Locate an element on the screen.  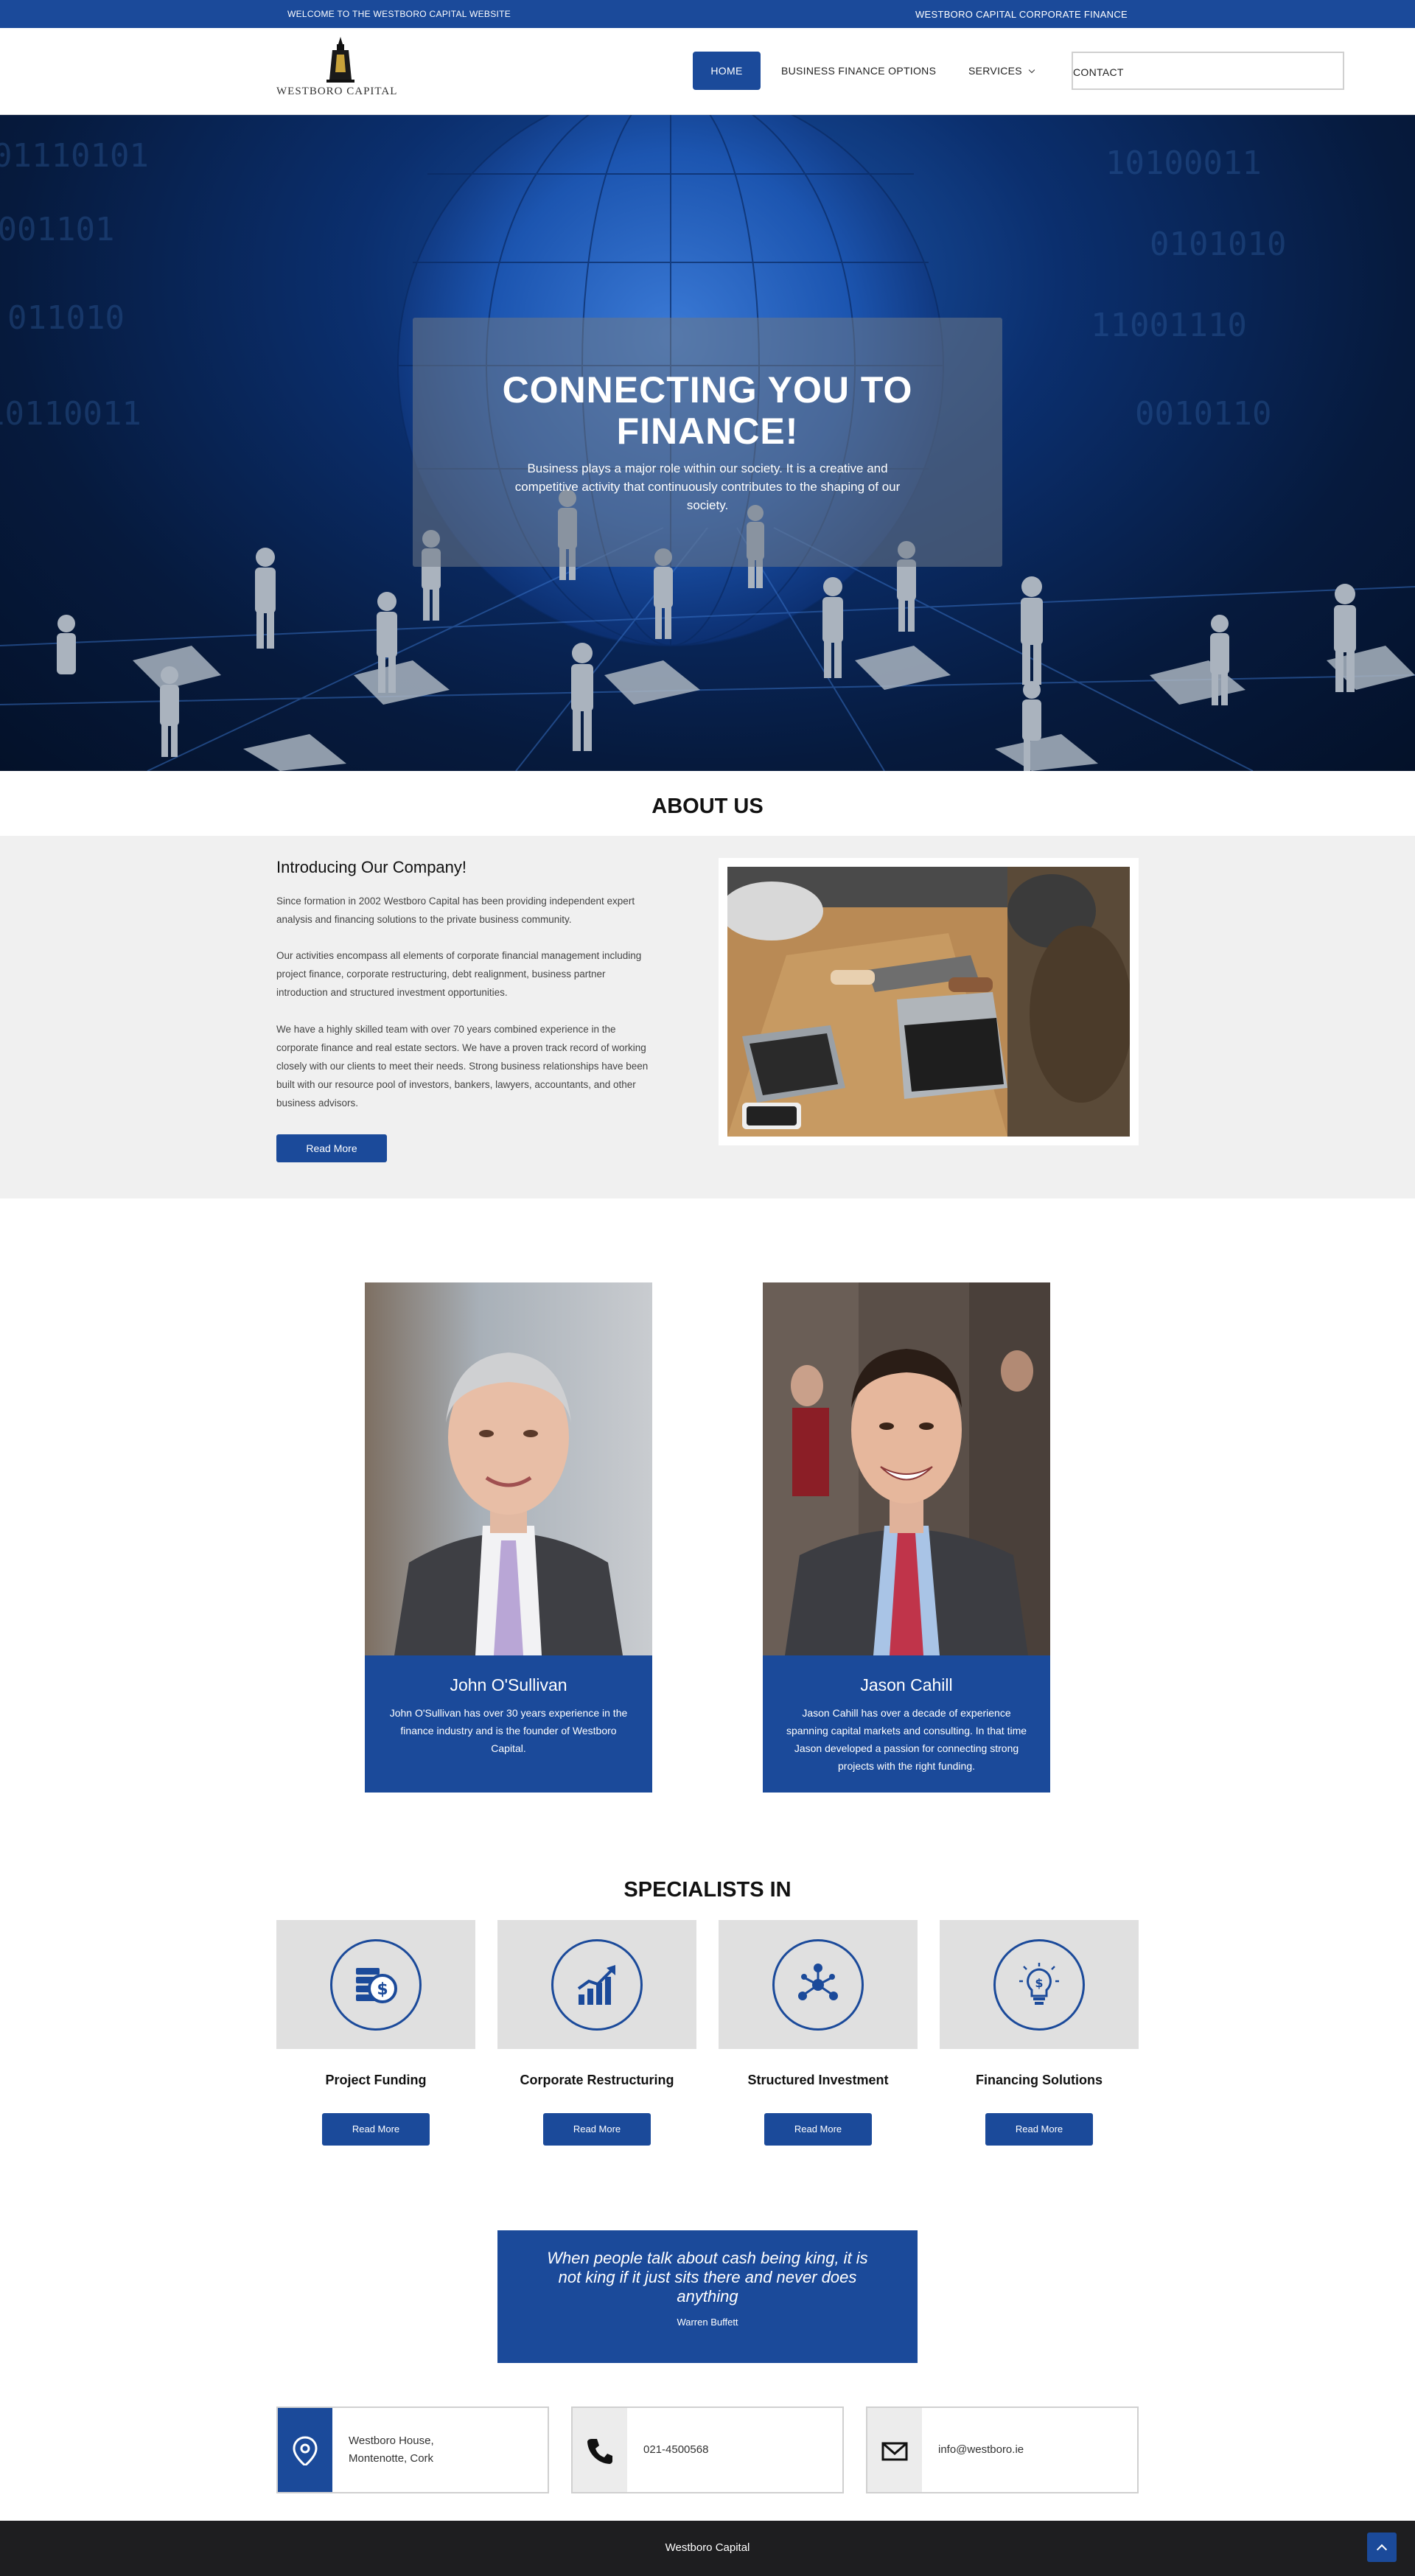
svg-text: 01110101 is located at coordinates (74, 156).